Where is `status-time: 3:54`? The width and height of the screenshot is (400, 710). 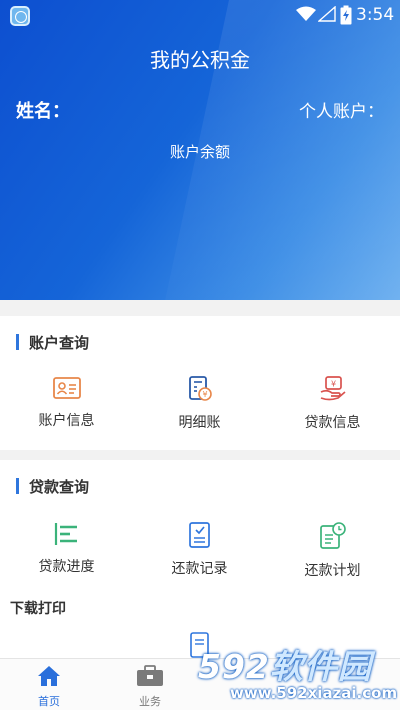 status-time: 3:54 is located at coordinates (375, 15).